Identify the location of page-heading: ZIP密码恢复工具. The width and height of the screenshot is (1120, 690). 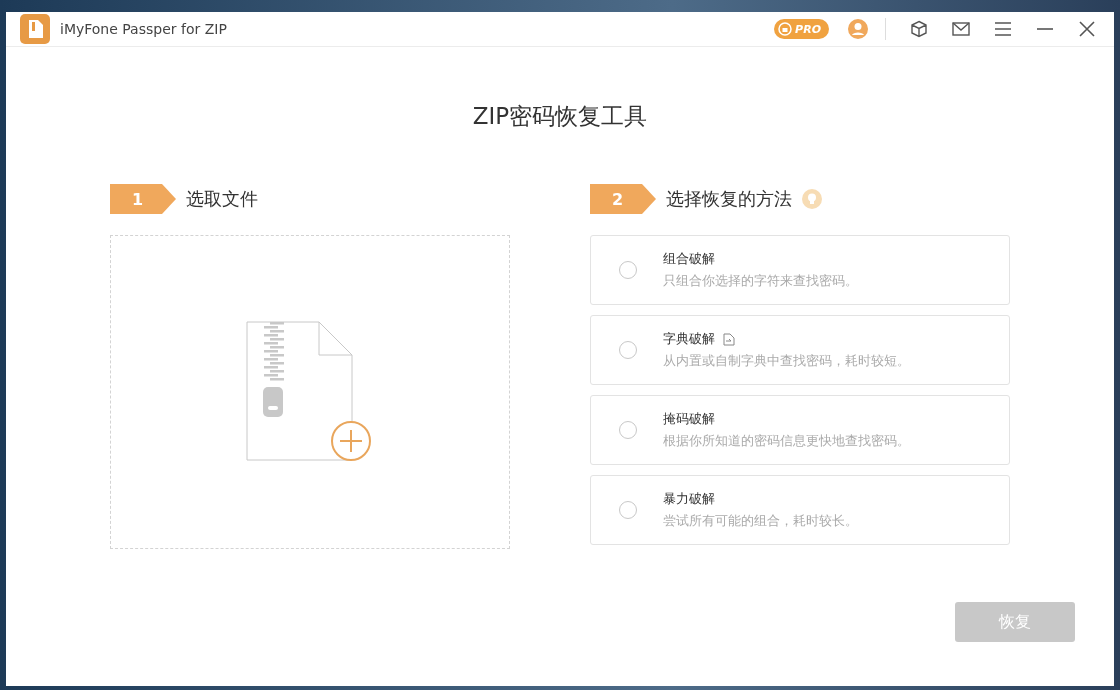
(560, 116).